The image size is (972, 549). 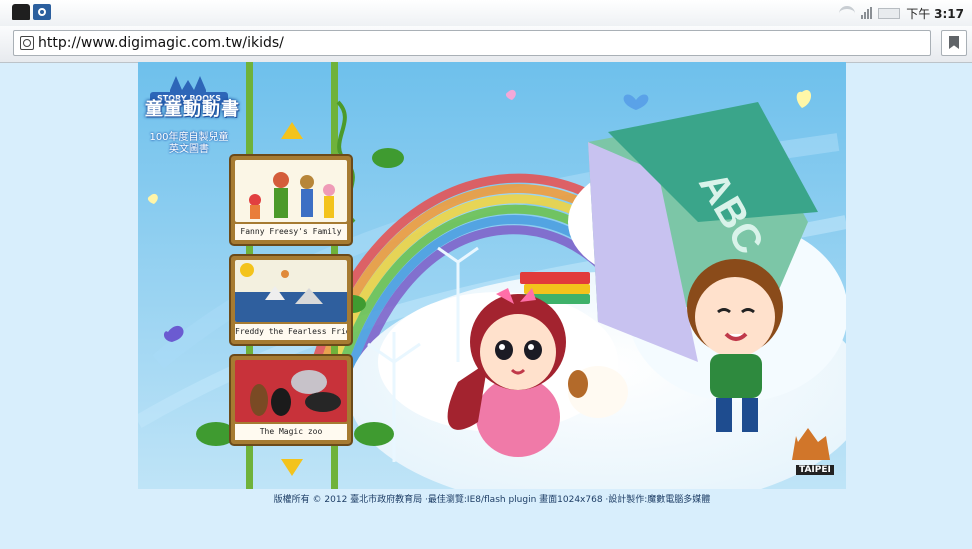 What do you see at coordinates (889, 13) in the screenshot?
I see `battery-icon` at bounding box center [889, 13].